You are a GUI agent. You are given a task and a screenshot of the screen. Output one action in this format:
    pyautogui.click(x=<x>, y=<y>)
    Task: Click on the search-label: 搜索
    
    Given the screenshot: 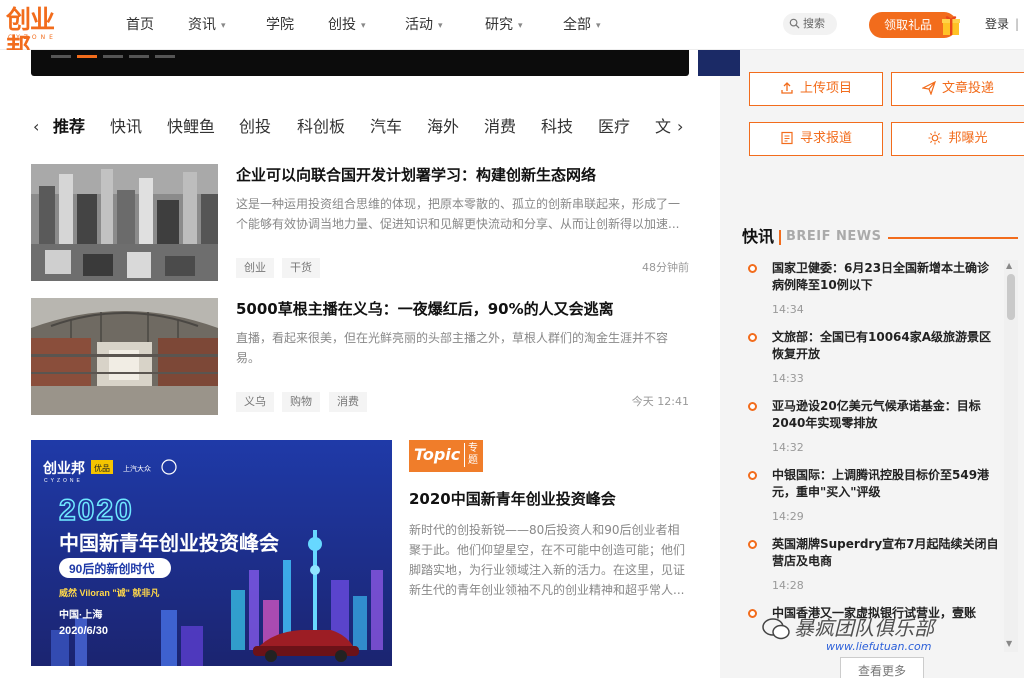 What is the action you would take?
    pyautogui.click(x=814, y=23)
    